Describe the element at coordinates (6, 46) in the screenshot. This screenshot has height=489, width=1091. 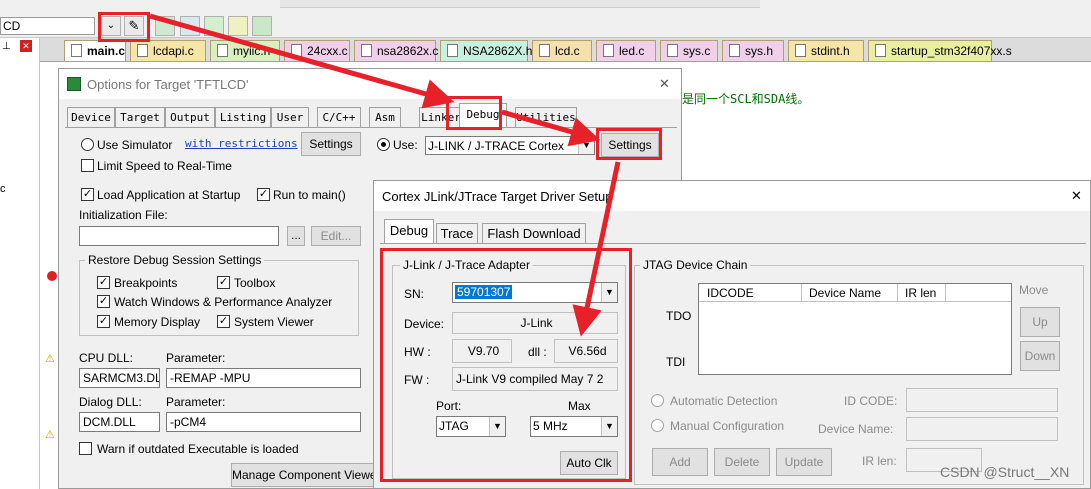
I see `pin-icon: ⊥` at that location.